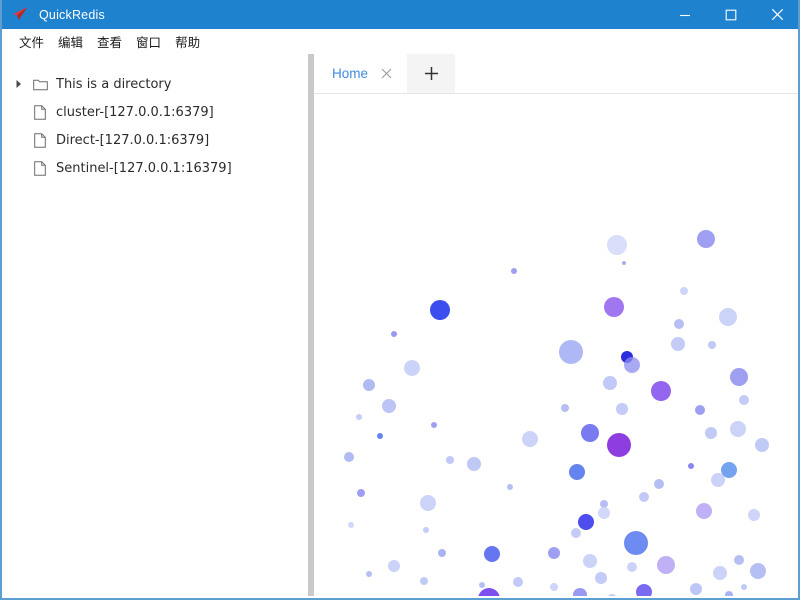 This screenshot has width=800, height=600. Describe the element at coordinates (685, 14) in the screenshot. I see `minimize-icon` at that location.